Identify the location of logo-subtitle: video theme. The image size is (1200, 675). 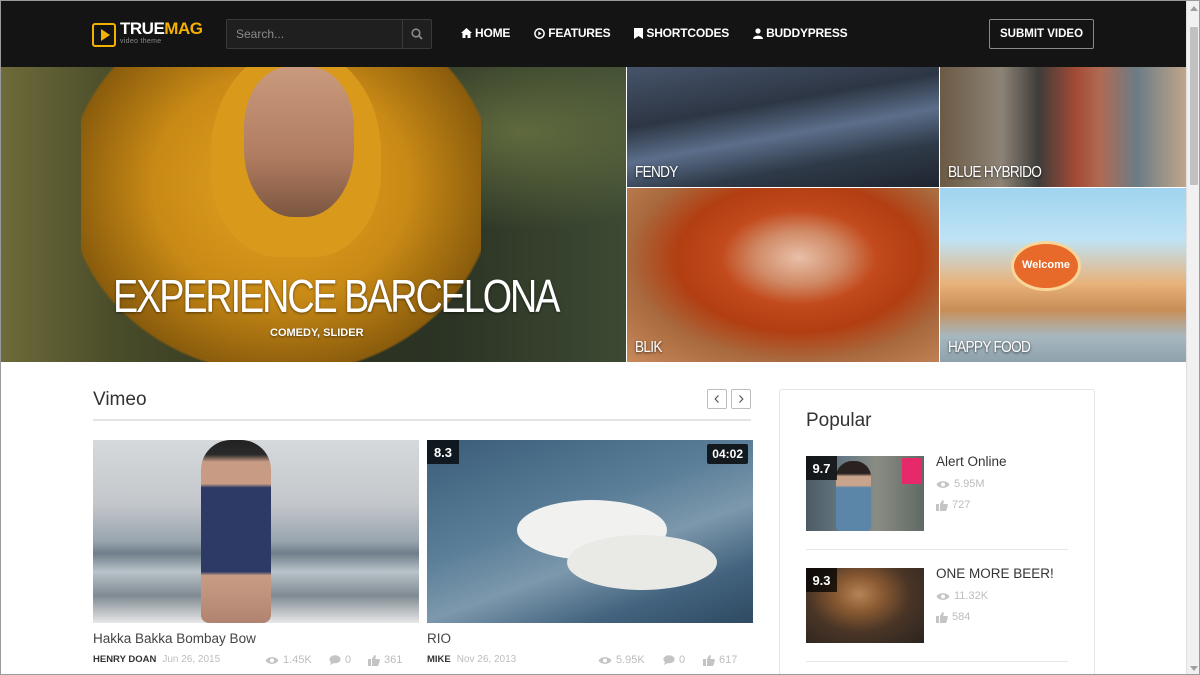
(141, 41).